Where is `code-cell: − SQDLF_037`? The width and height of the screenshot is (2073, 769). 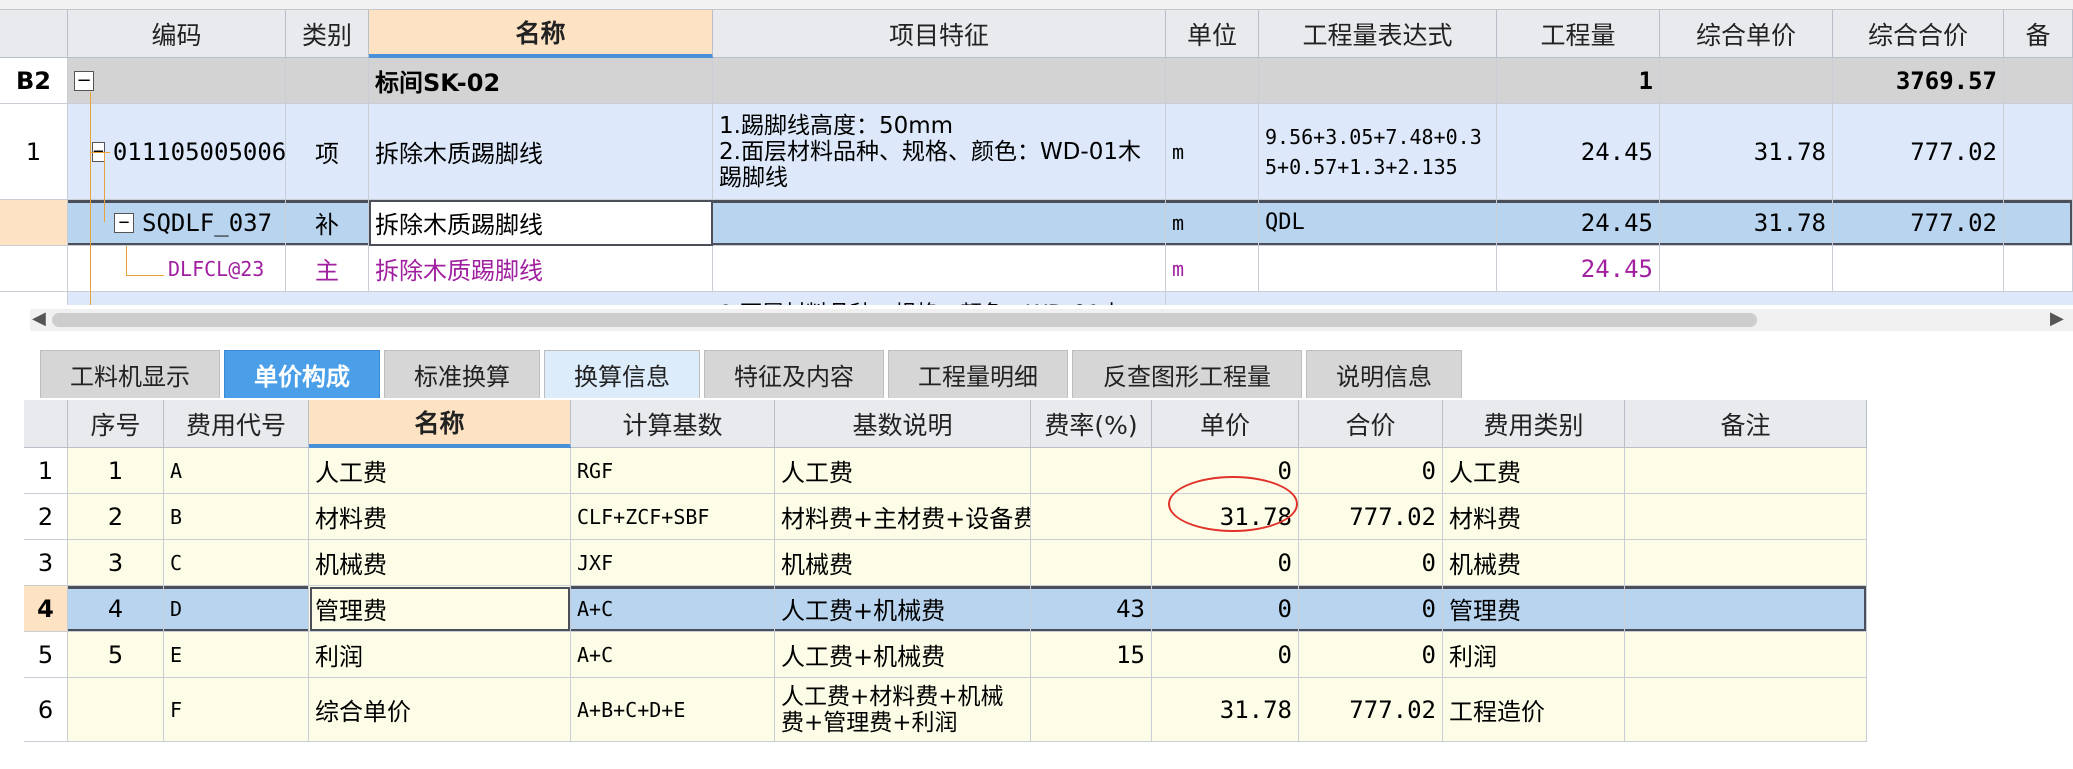 code-cell: − SQDLF_037 is located at coordinates (177, 223).